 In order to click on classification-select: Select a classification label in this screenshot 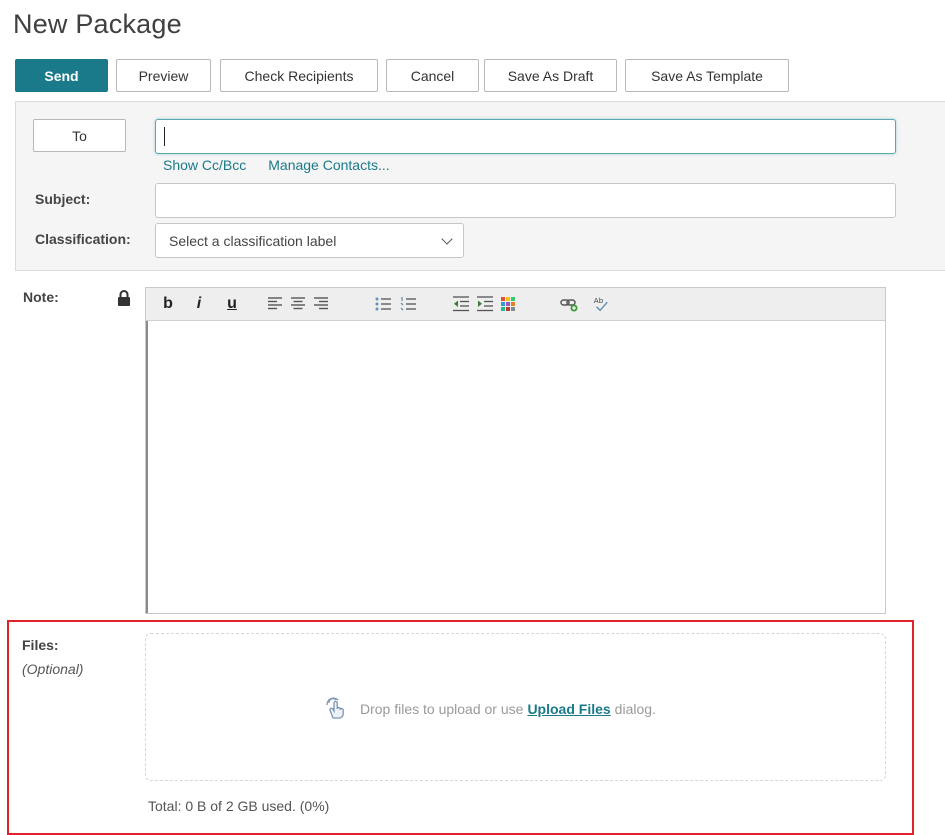, I will do `click(309, 240)`.